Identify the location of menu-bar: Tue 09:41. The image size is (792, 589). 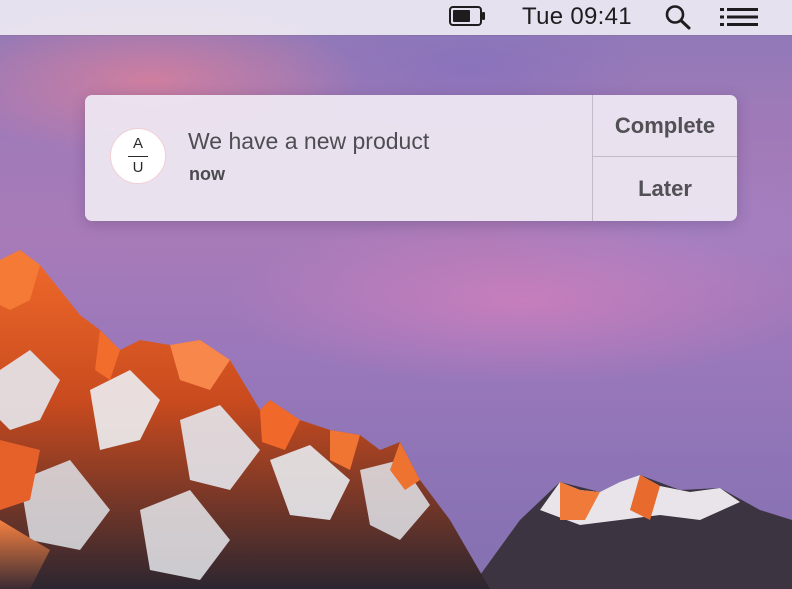
(396, 17).